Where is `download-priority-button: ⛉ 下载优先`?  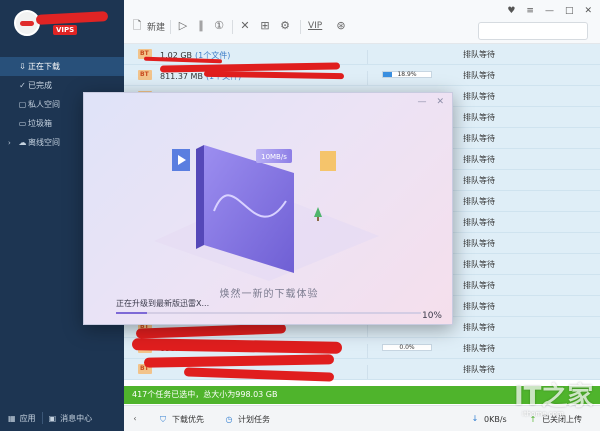
download-priority-button: ⛉ 下载优先 is located at coordinates (181, 419).